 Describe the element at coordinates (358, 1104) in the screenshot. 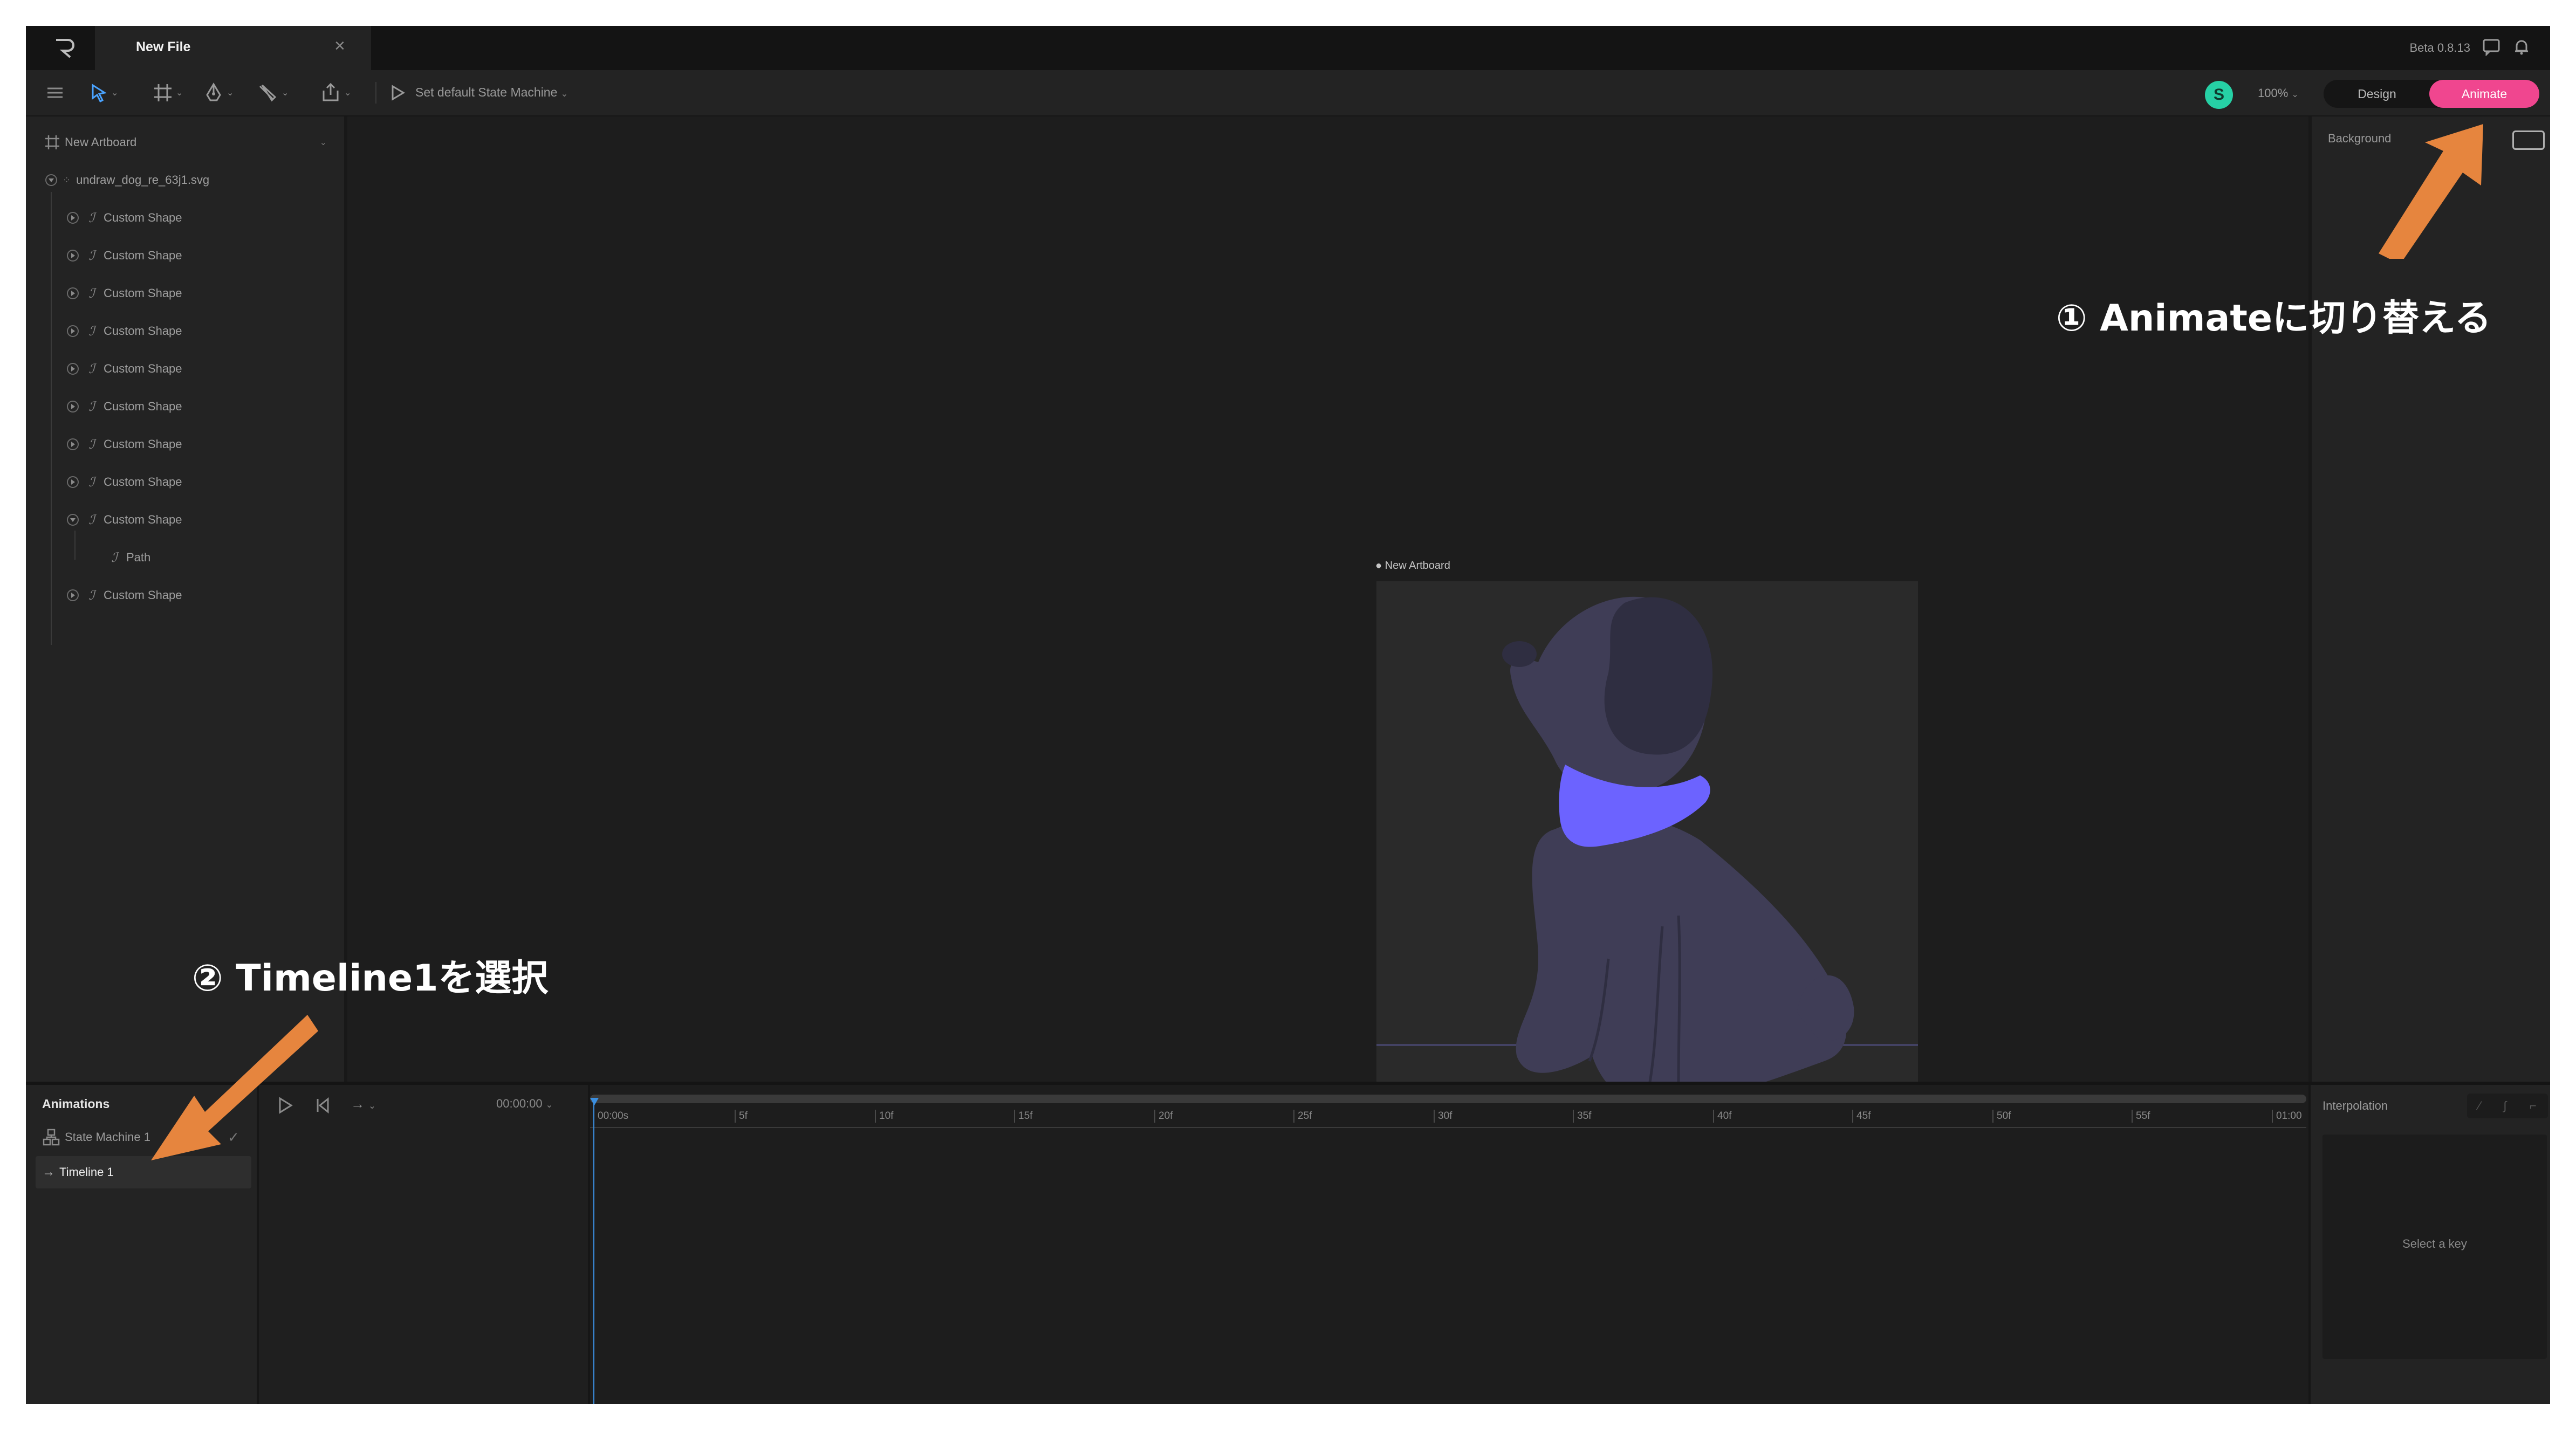

I see `loop-arrow-icon: →` at that location.